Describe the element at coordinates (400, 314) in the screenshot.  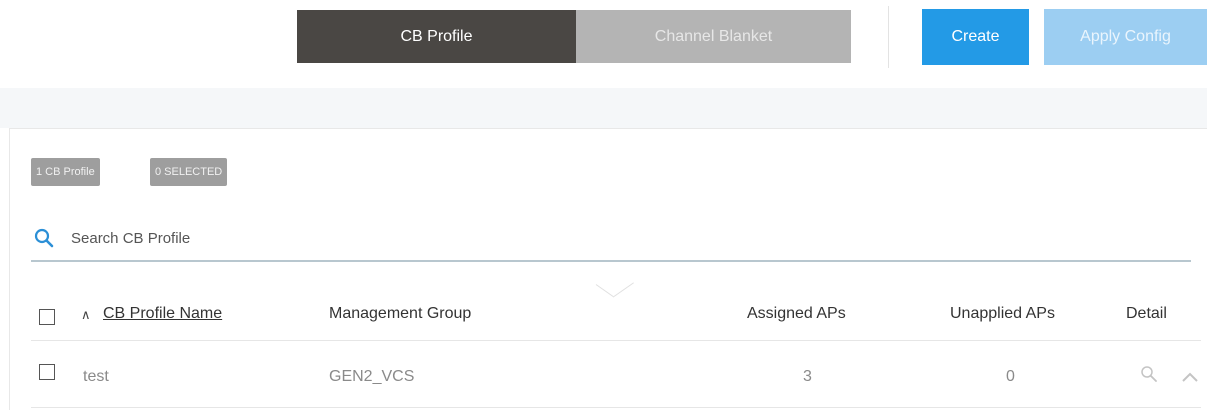
I see `column-header-management-group: Management Group` at that location.